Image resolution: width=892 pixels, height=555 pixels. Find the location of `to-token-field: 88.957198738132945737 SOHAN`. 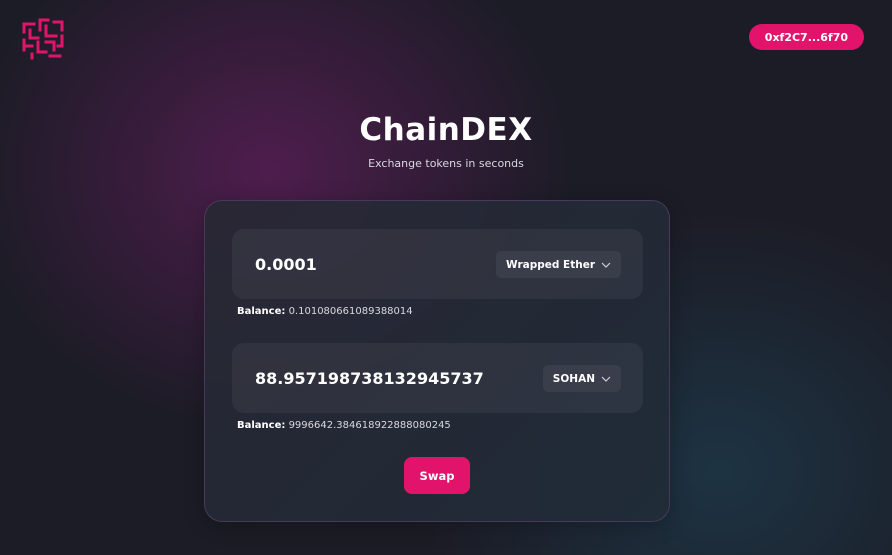

to-token-field: 88.957198738132945737 SOHAN is located at coordinates (437, 378).